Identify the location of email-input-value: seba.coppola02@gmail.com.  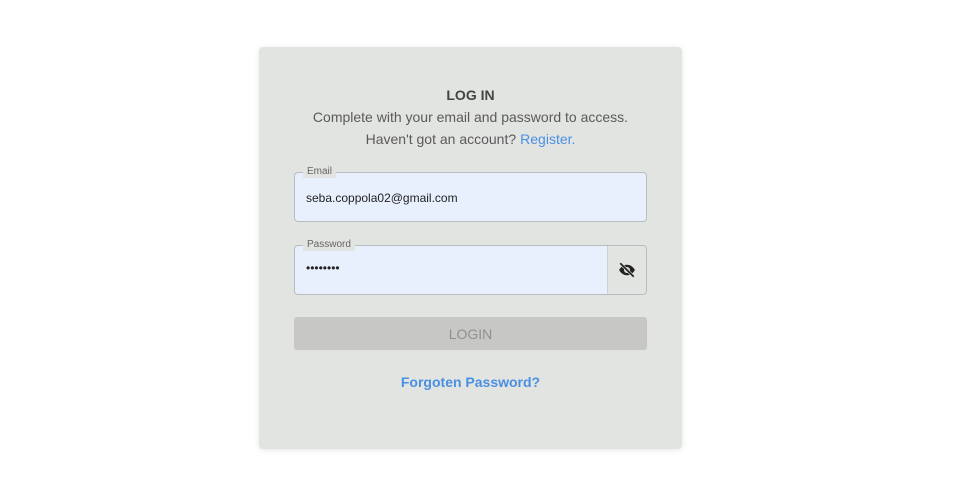
(382, 198).